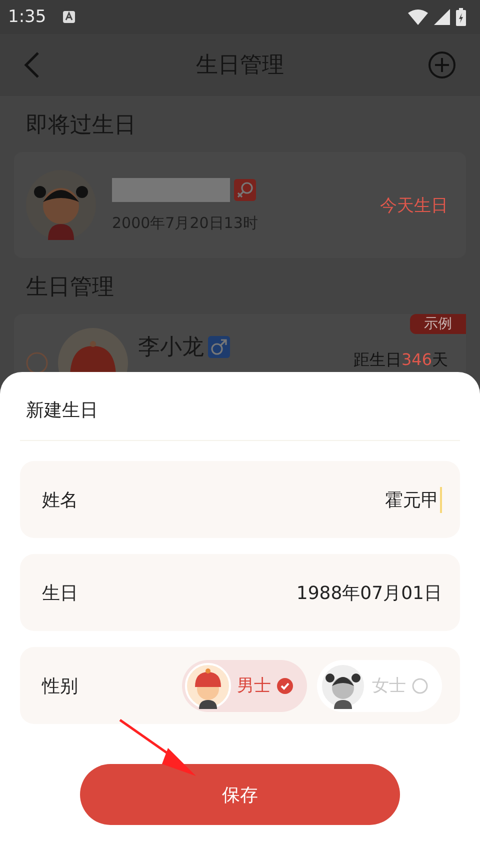 This screenshot has height=853, width=480. I want to click on female-sign-icon, so click(245, 189).